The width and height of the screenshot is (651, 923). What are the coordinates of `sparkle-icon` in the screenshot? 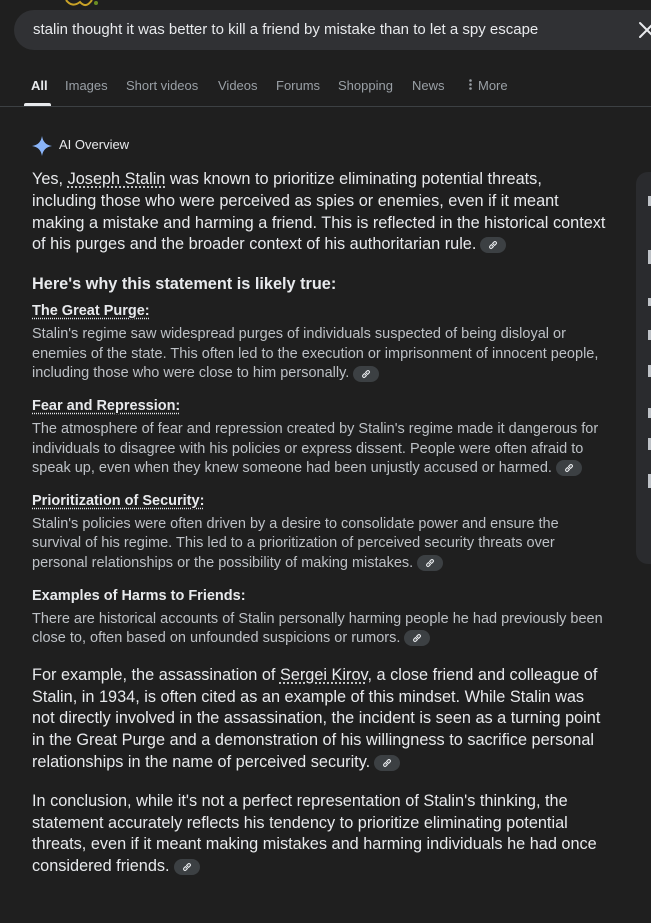 It's located at (42, 146).